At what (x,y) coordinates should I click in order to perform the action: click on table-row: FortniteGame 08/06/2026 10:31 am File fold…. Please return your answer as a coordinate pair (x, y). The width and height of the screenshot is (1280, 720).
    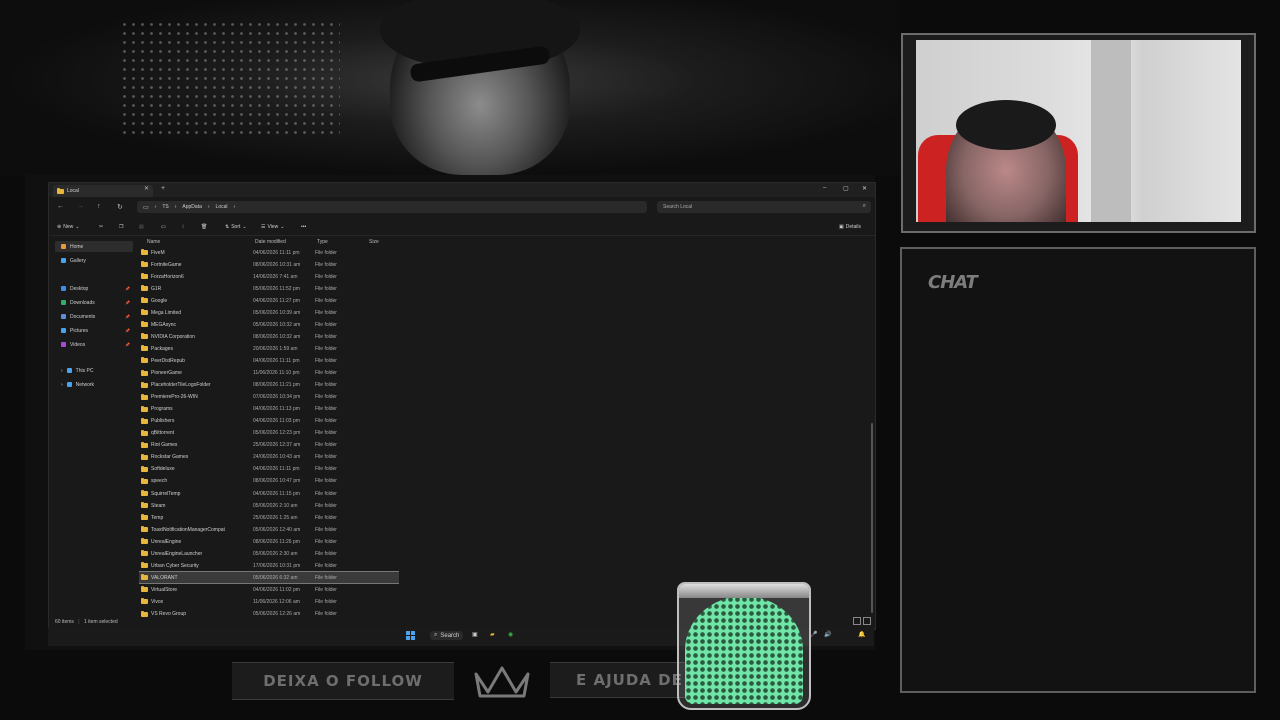
    Looking at the image, I should click on (269, 264).